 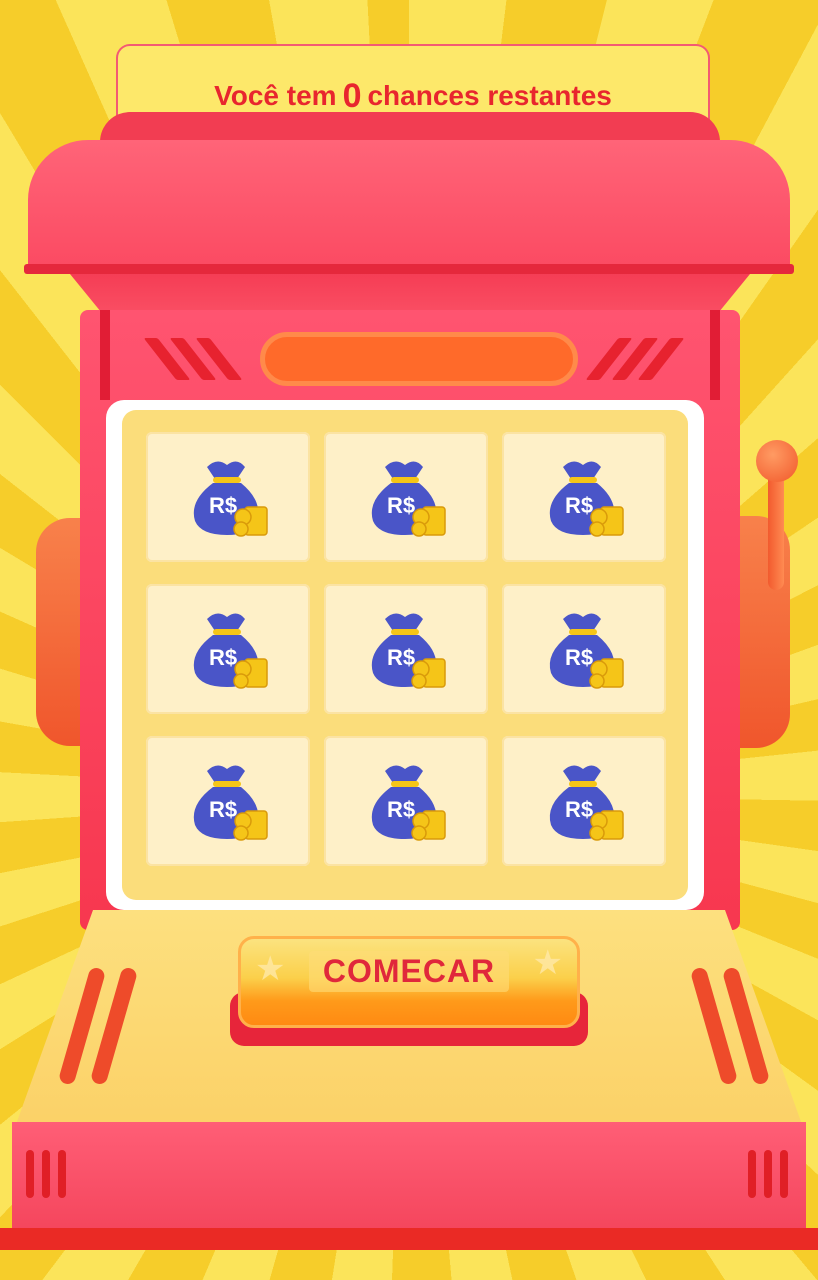 What do you see at coordinates (715, 355) in the screenshot?
I see `body-edge-right` at bounding box center [715, 355].